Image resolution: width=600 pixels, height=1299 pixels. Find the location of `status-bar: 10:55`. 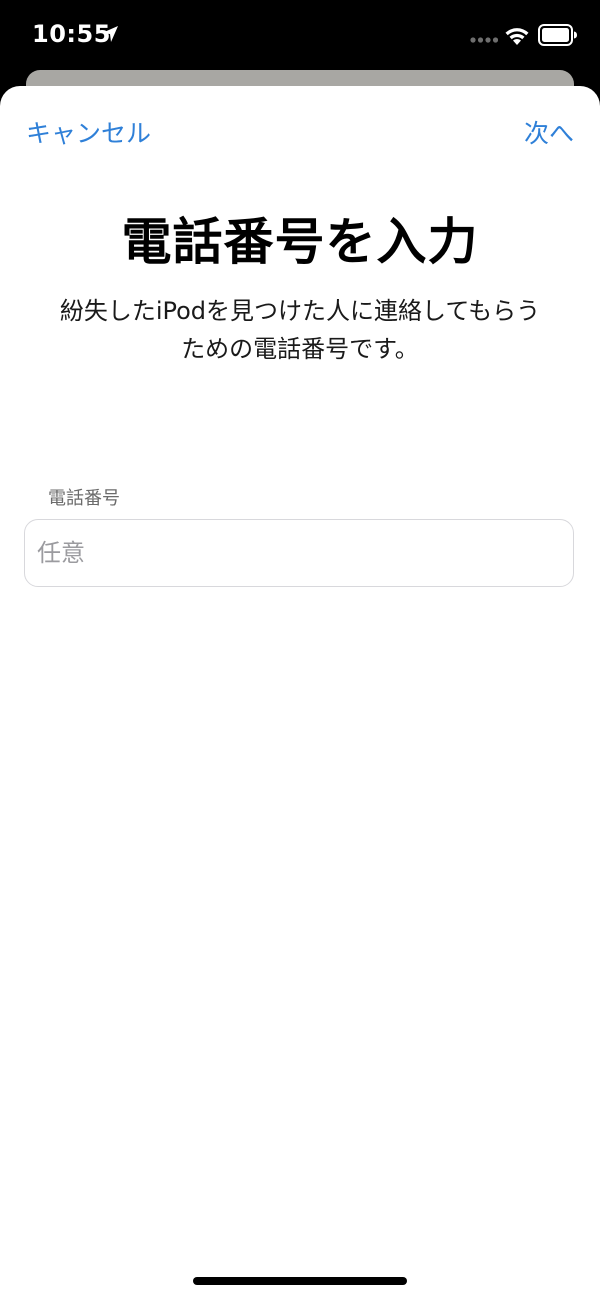

status-bar: 10:55 is located at coordinates (300, 35).